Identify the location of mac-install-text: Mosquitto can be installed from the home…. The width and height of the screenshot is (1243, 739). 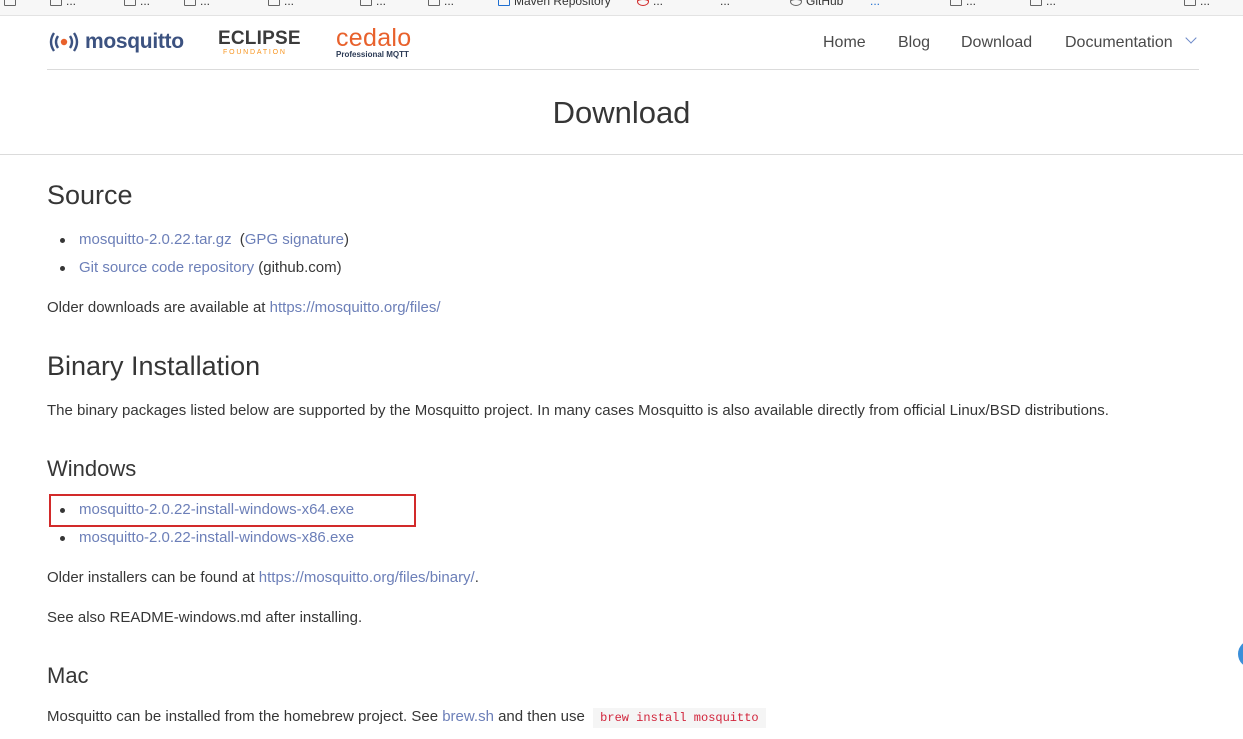
(406, 718).